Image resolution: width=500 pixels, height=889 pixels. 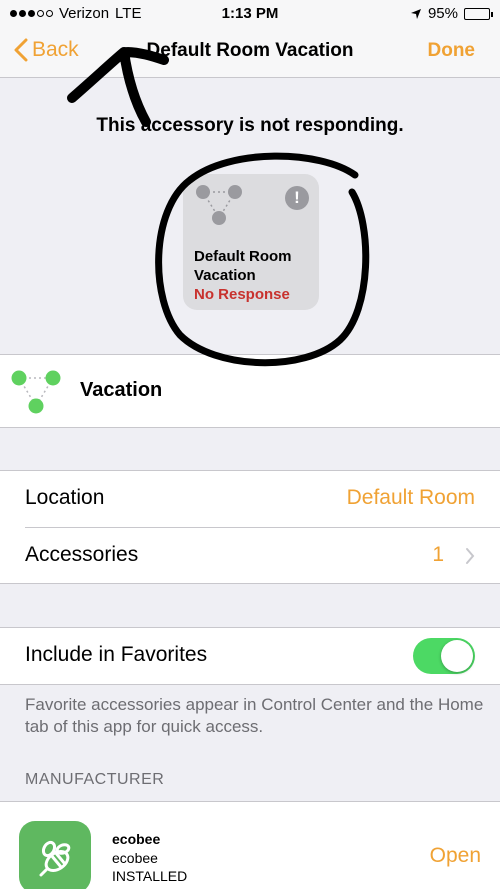 I want to click on accessory-tile: ! Default Room Vacation No Response, so click(x=251, y=242).